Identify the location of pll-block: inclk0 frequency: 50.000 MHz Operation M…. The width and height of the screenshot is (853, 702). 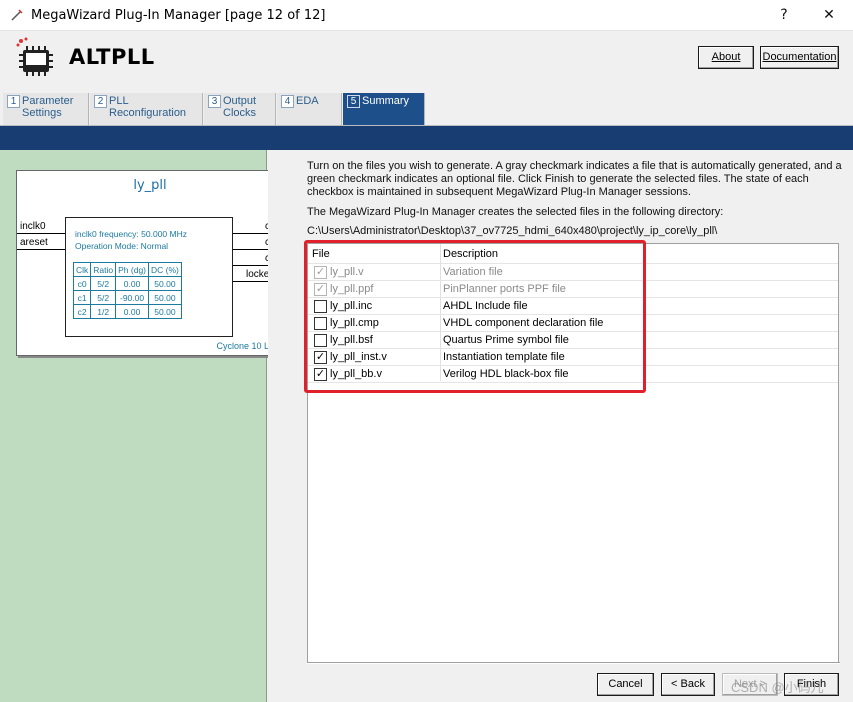
(149, 277).